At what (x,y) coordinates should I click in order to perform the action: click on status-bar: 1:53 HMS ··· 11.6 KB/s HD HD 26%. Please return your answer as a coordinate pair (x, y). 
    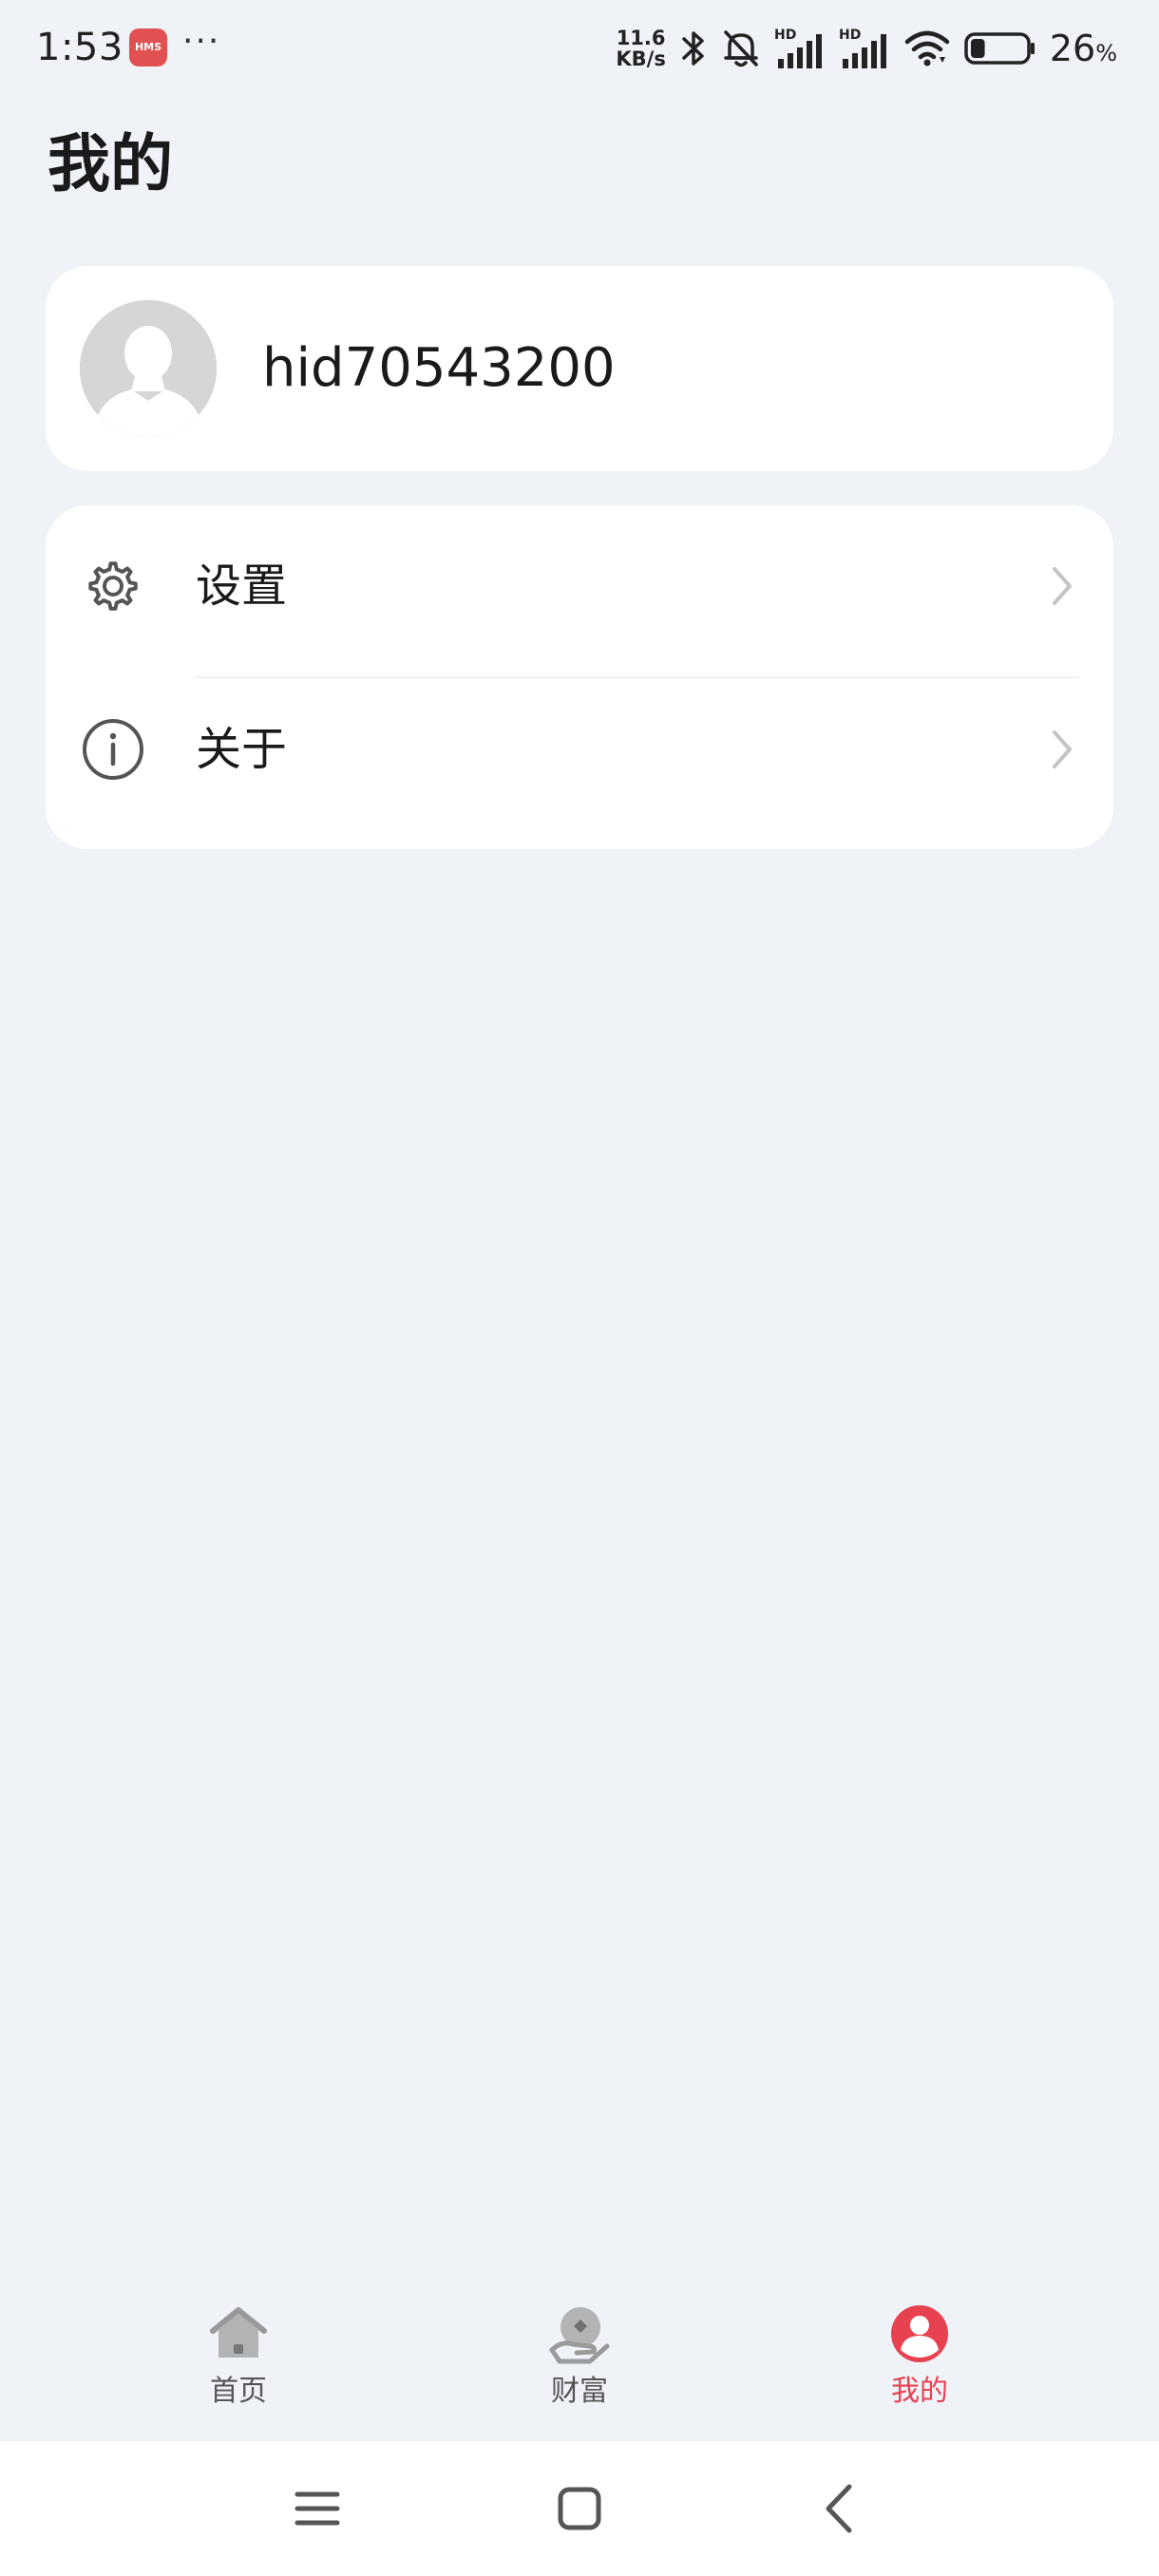
    Looking at the image, I should click on (579, 47).